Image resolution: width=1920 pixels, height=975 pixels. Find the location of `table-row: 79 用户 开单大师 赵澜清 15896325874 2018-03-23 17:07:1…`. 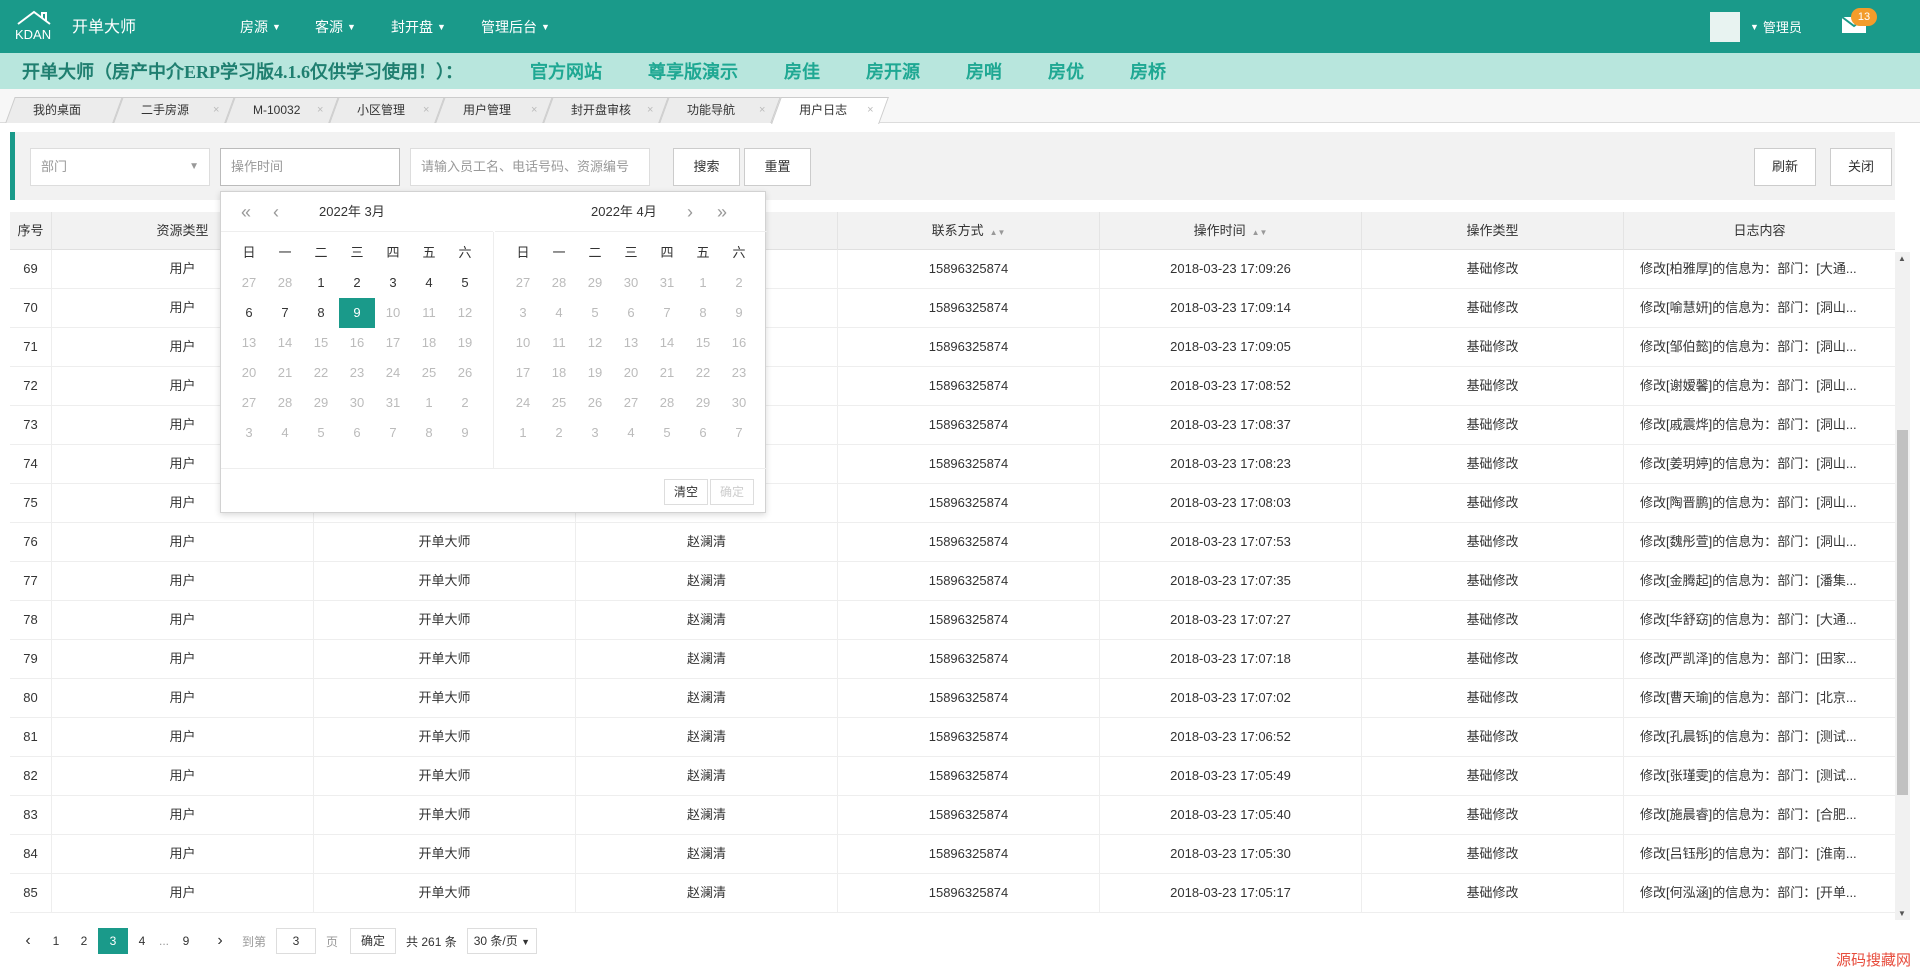

table-row: 79 用户 开单大师 赵澜清 15896325874 2018-03-23 17:07:1… is located at coordinates (952, 659).